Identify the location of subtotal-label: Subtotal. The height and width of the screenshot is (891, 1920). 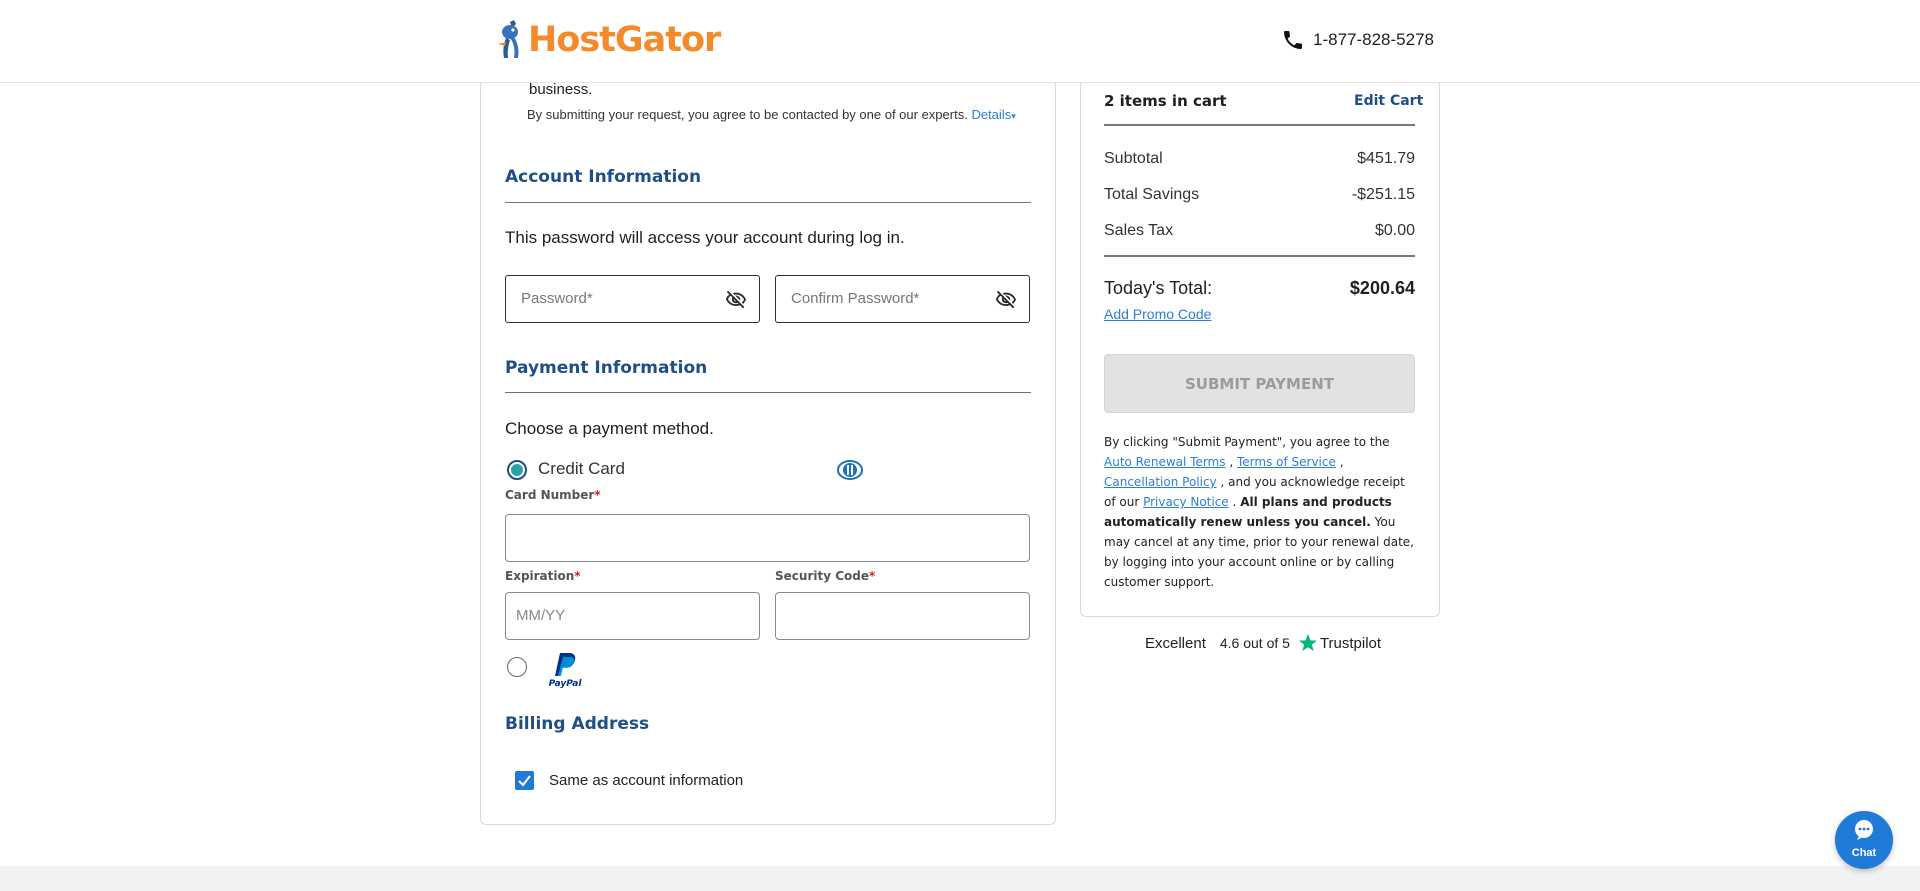
(1133, 158).